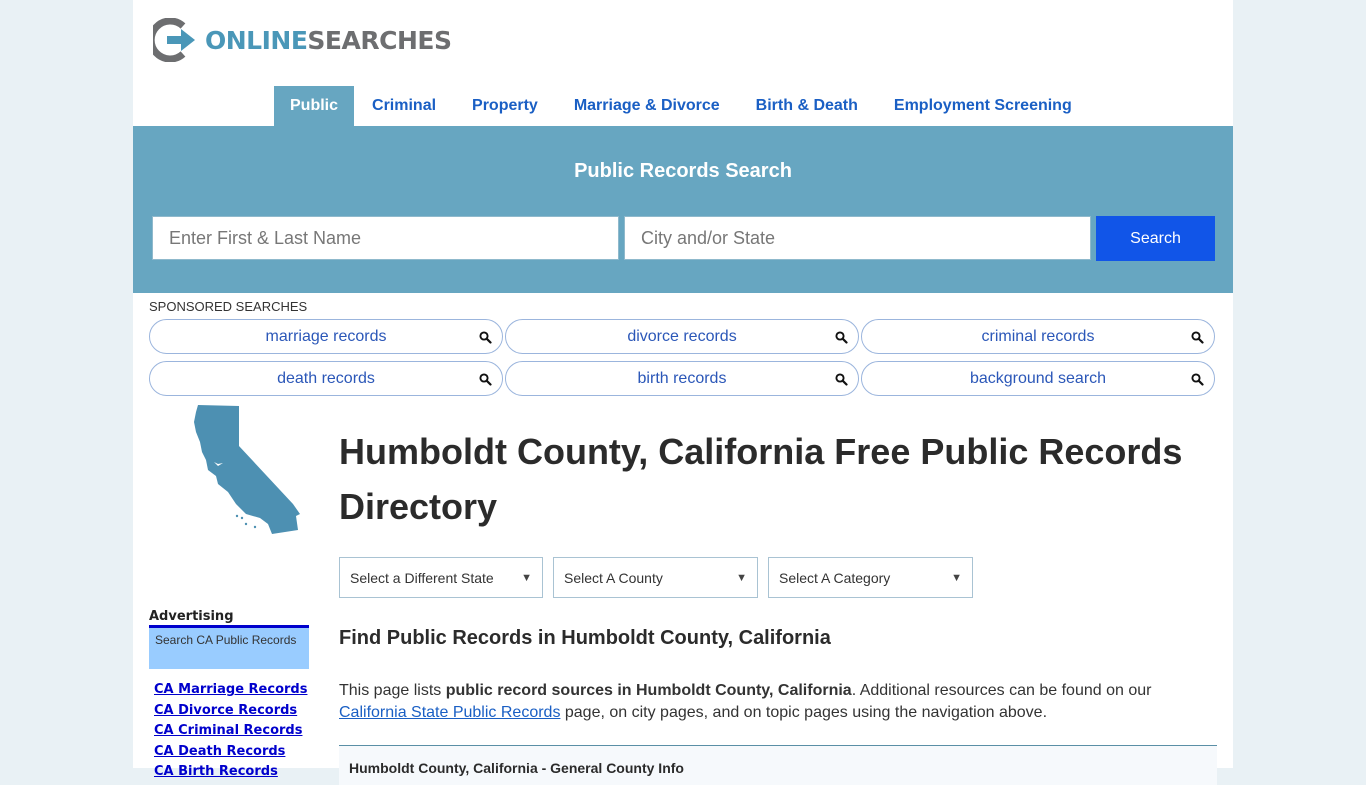 This screenshot has height=785, width=1366. I want to click on sponsored-search-background-search: background search, so click(1038, 378).